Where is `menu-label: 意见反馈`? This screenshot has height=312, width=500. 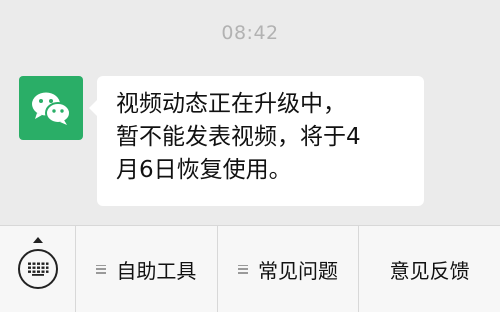
menu-label: 意见反馈 is located at coordinates (429, 270).